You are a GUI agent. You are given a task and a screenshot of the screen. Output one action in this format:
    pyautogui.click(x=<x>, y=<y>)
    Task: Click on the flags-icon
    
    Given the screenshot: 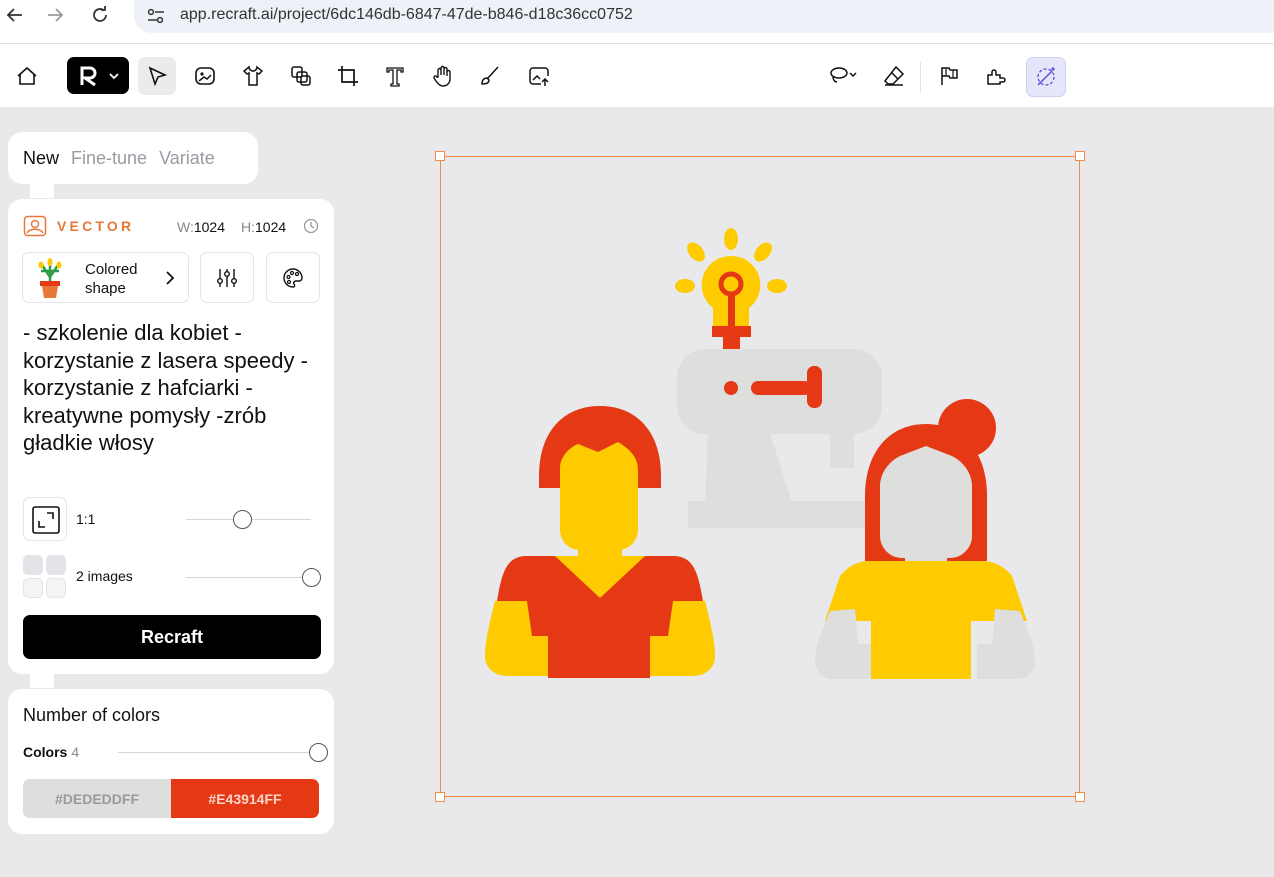 What is the action you would take?
    pyautogui.click(x=950, y=76)
    